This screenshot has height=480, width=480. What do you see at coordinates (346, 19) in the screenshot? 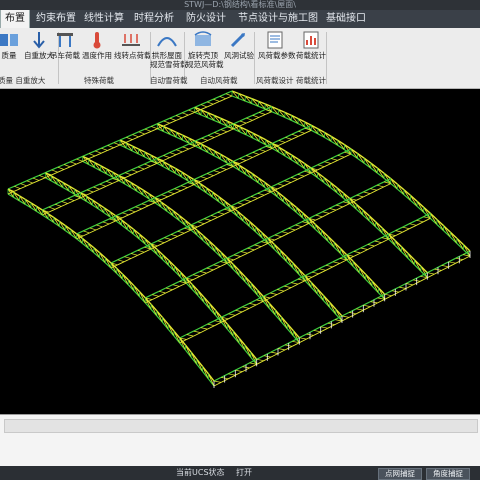
I see `tab-foundation-interface: 基础接口` at bounding box center [346, 19].